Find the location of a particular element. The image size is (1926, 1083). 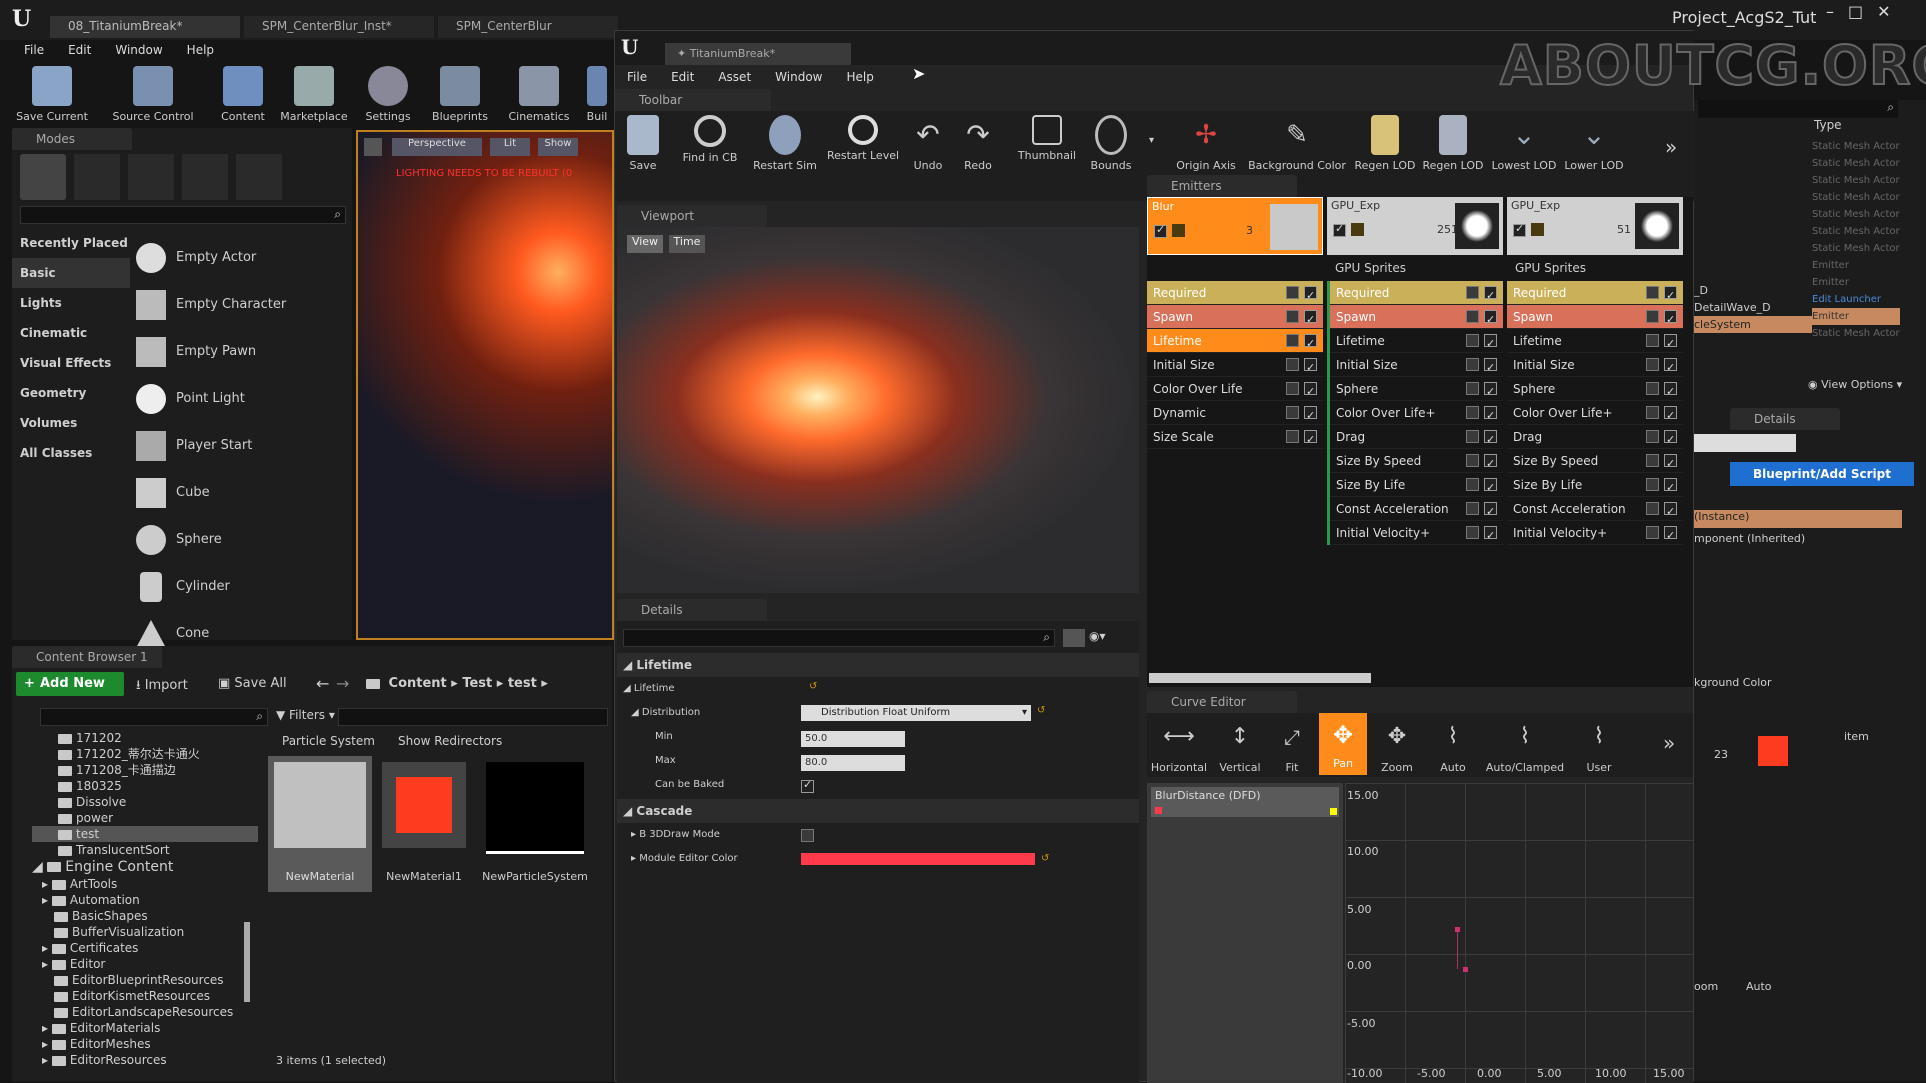

emitters-tab: Emitters is located at coordinates (1222, 186).